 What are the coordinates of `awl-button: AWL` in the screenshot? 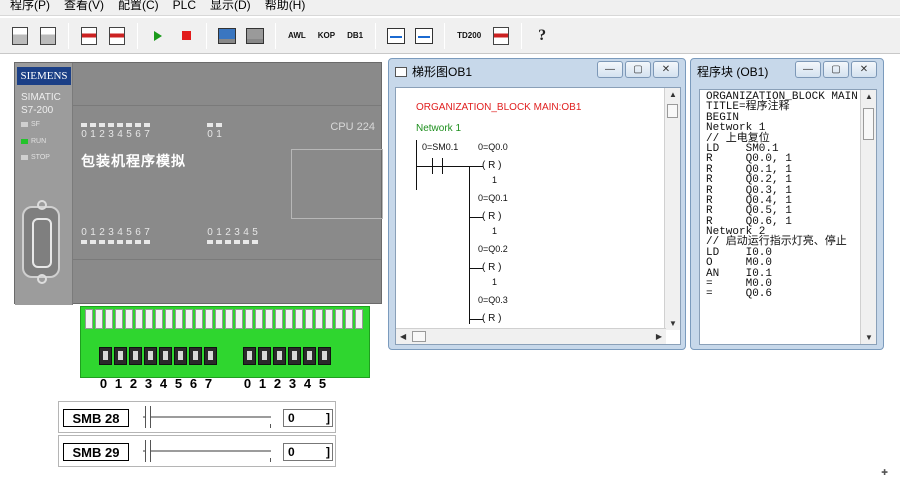 It's located at (297, 36).